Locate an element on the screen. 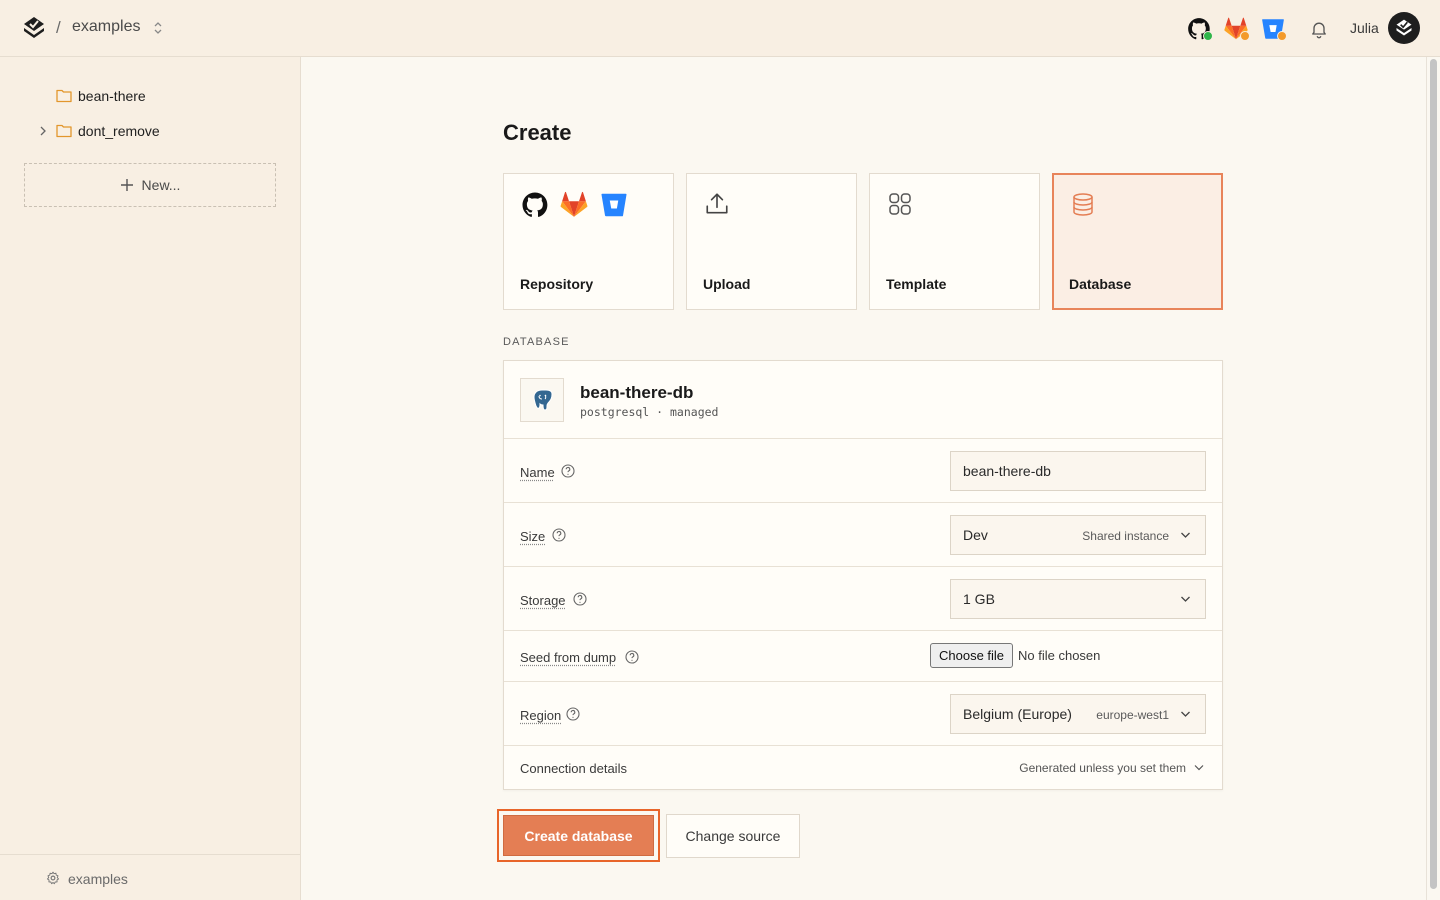 This screenshot has height=900, width=1440. bitbucket-status-dot is located at coordinates (1282, 36).